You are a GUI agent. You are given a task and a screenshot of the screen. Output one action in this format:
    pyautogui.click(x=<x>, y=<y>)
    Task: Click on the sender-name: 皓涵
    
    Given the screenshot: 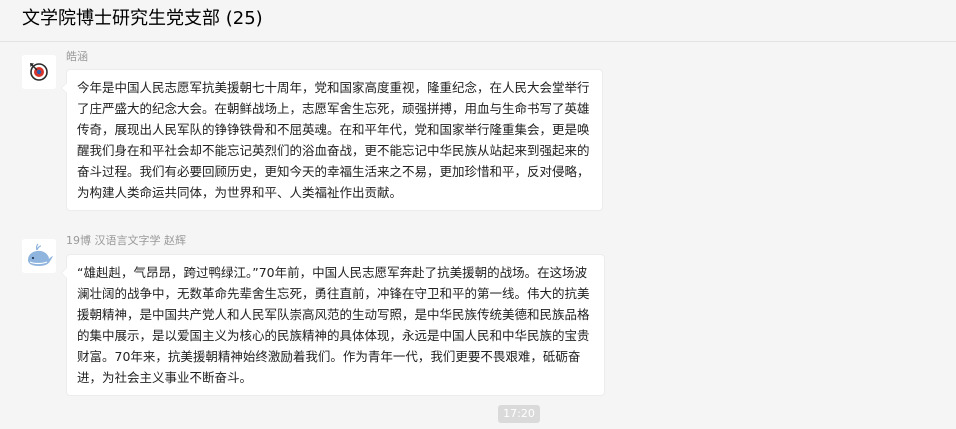 What is the action you would take?
    pyautogui.click(x=77, y=57)
    